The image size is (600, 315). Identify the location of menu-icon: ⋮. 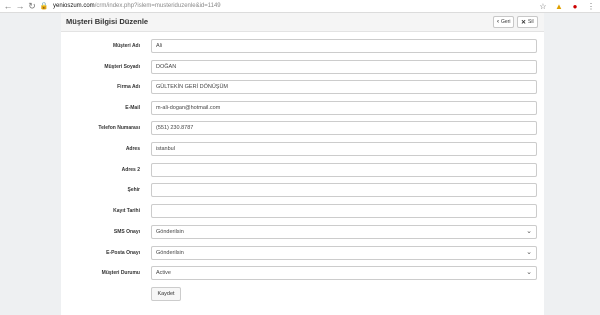
(591, 6).